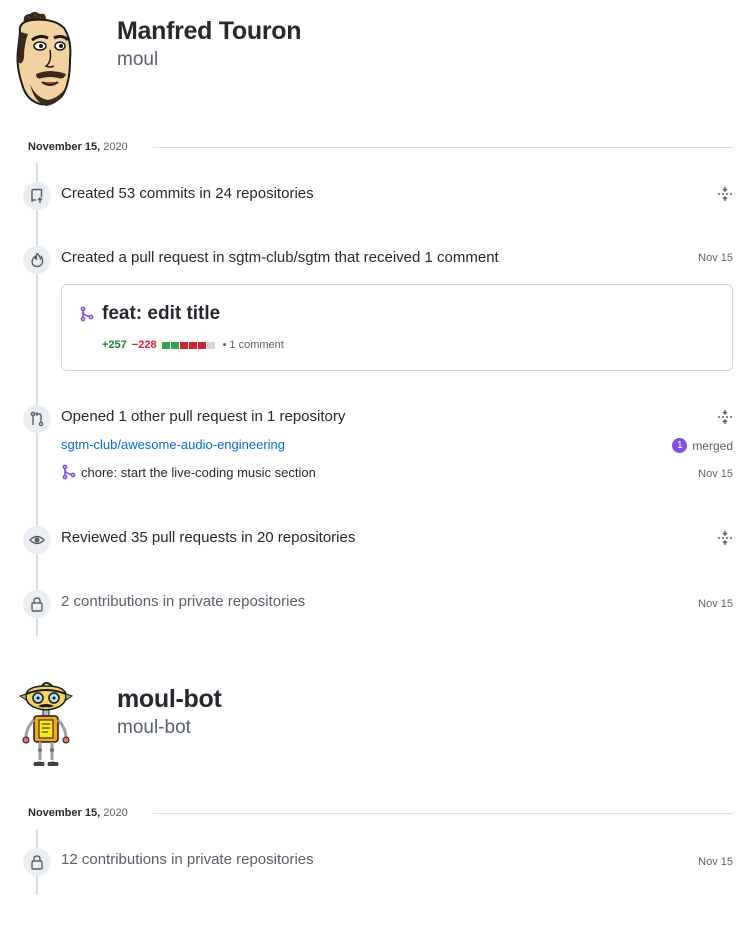  Describe the element at coordinates (37, 540) in the screenshot. I see `eye-icon` at that location.